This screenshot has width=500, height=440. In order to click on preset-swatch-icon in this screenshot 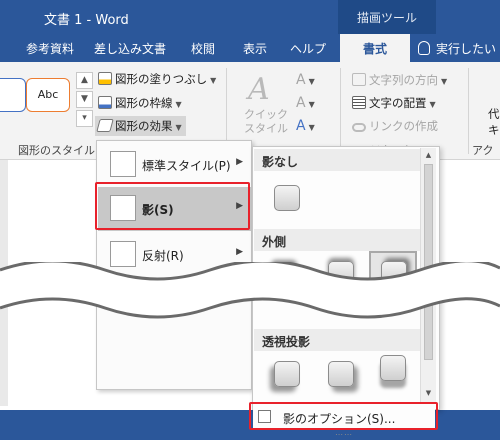, I will do `click(123, 164)`.